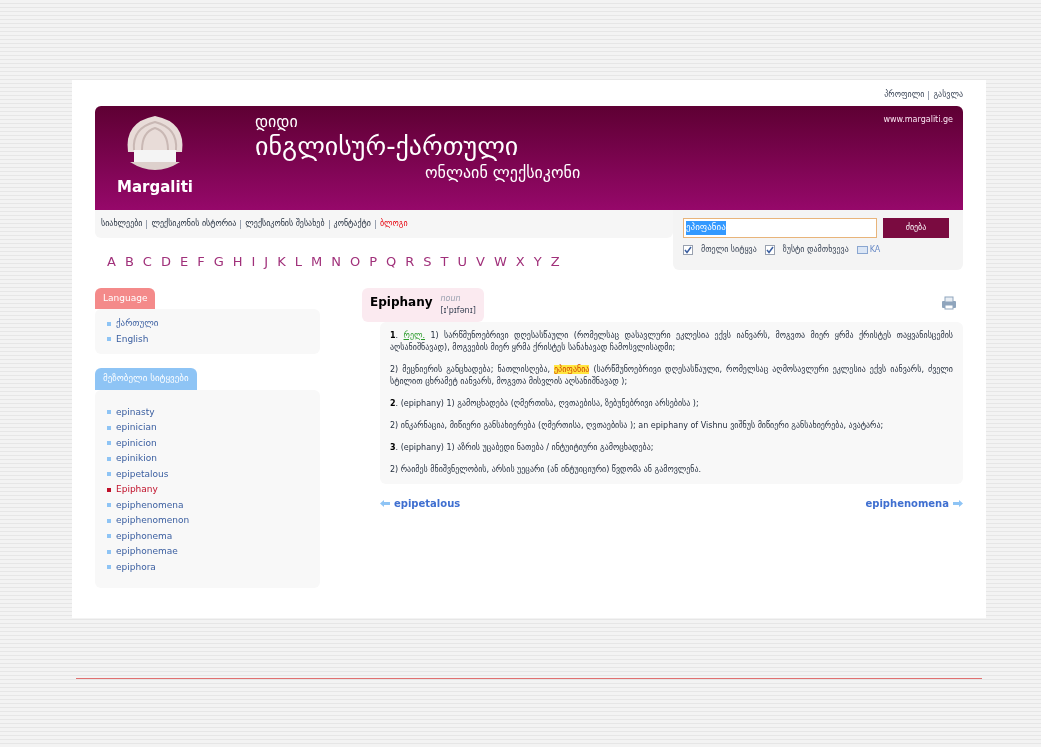  I want to click on top-link: გასვლა, so click(948, 95).